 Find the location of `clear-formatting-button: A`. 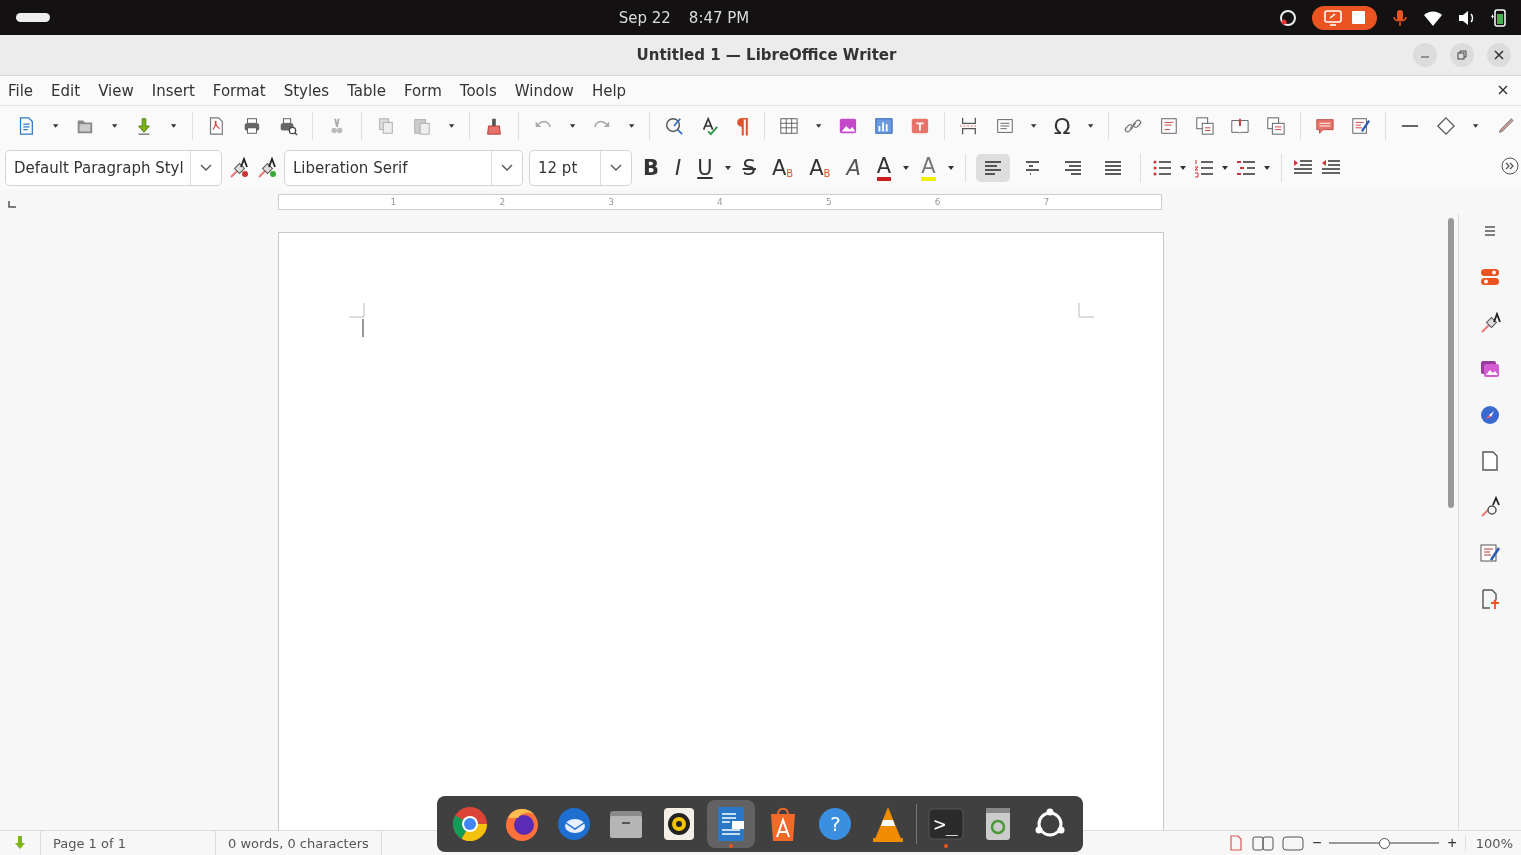

clear-formatting-button: A is located at coordinates (853, 168).